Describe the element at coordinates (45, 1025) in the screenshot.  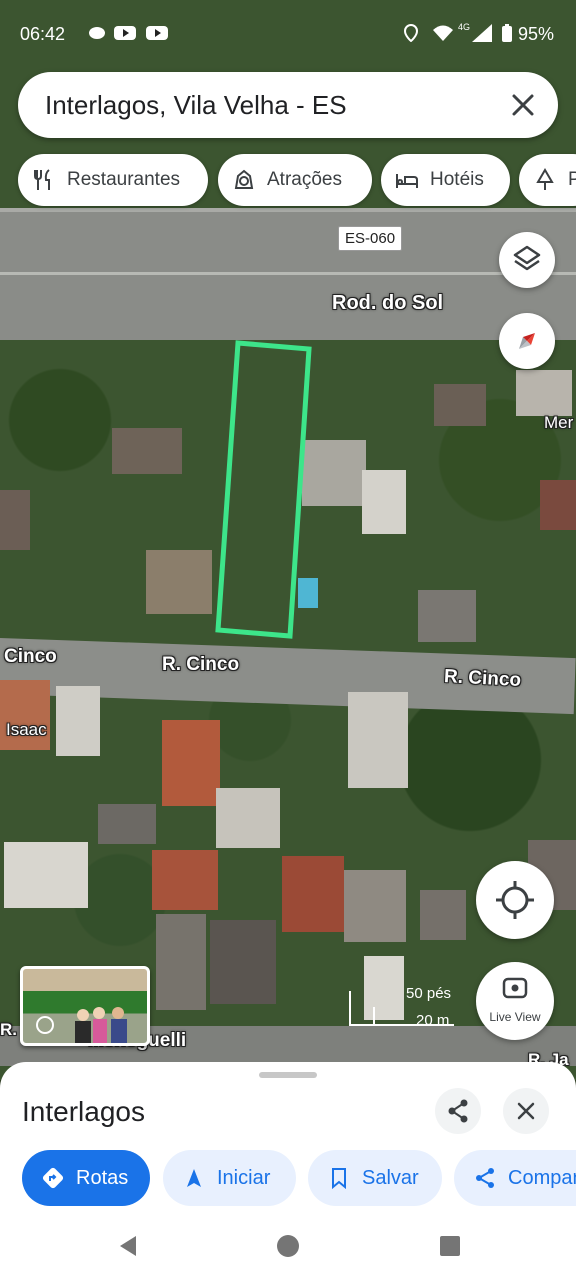
I see `street-view-360-icon` at that location.